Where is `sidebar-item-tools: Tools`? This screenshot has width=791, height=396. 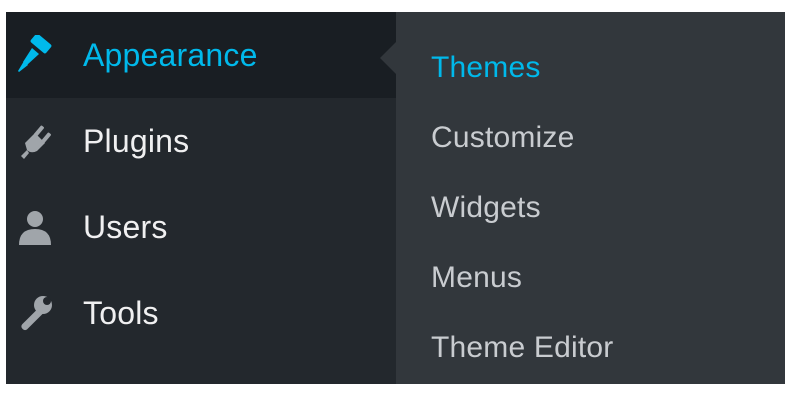 sidebar-item-tools: Tools is located at coordinates (201, 313).